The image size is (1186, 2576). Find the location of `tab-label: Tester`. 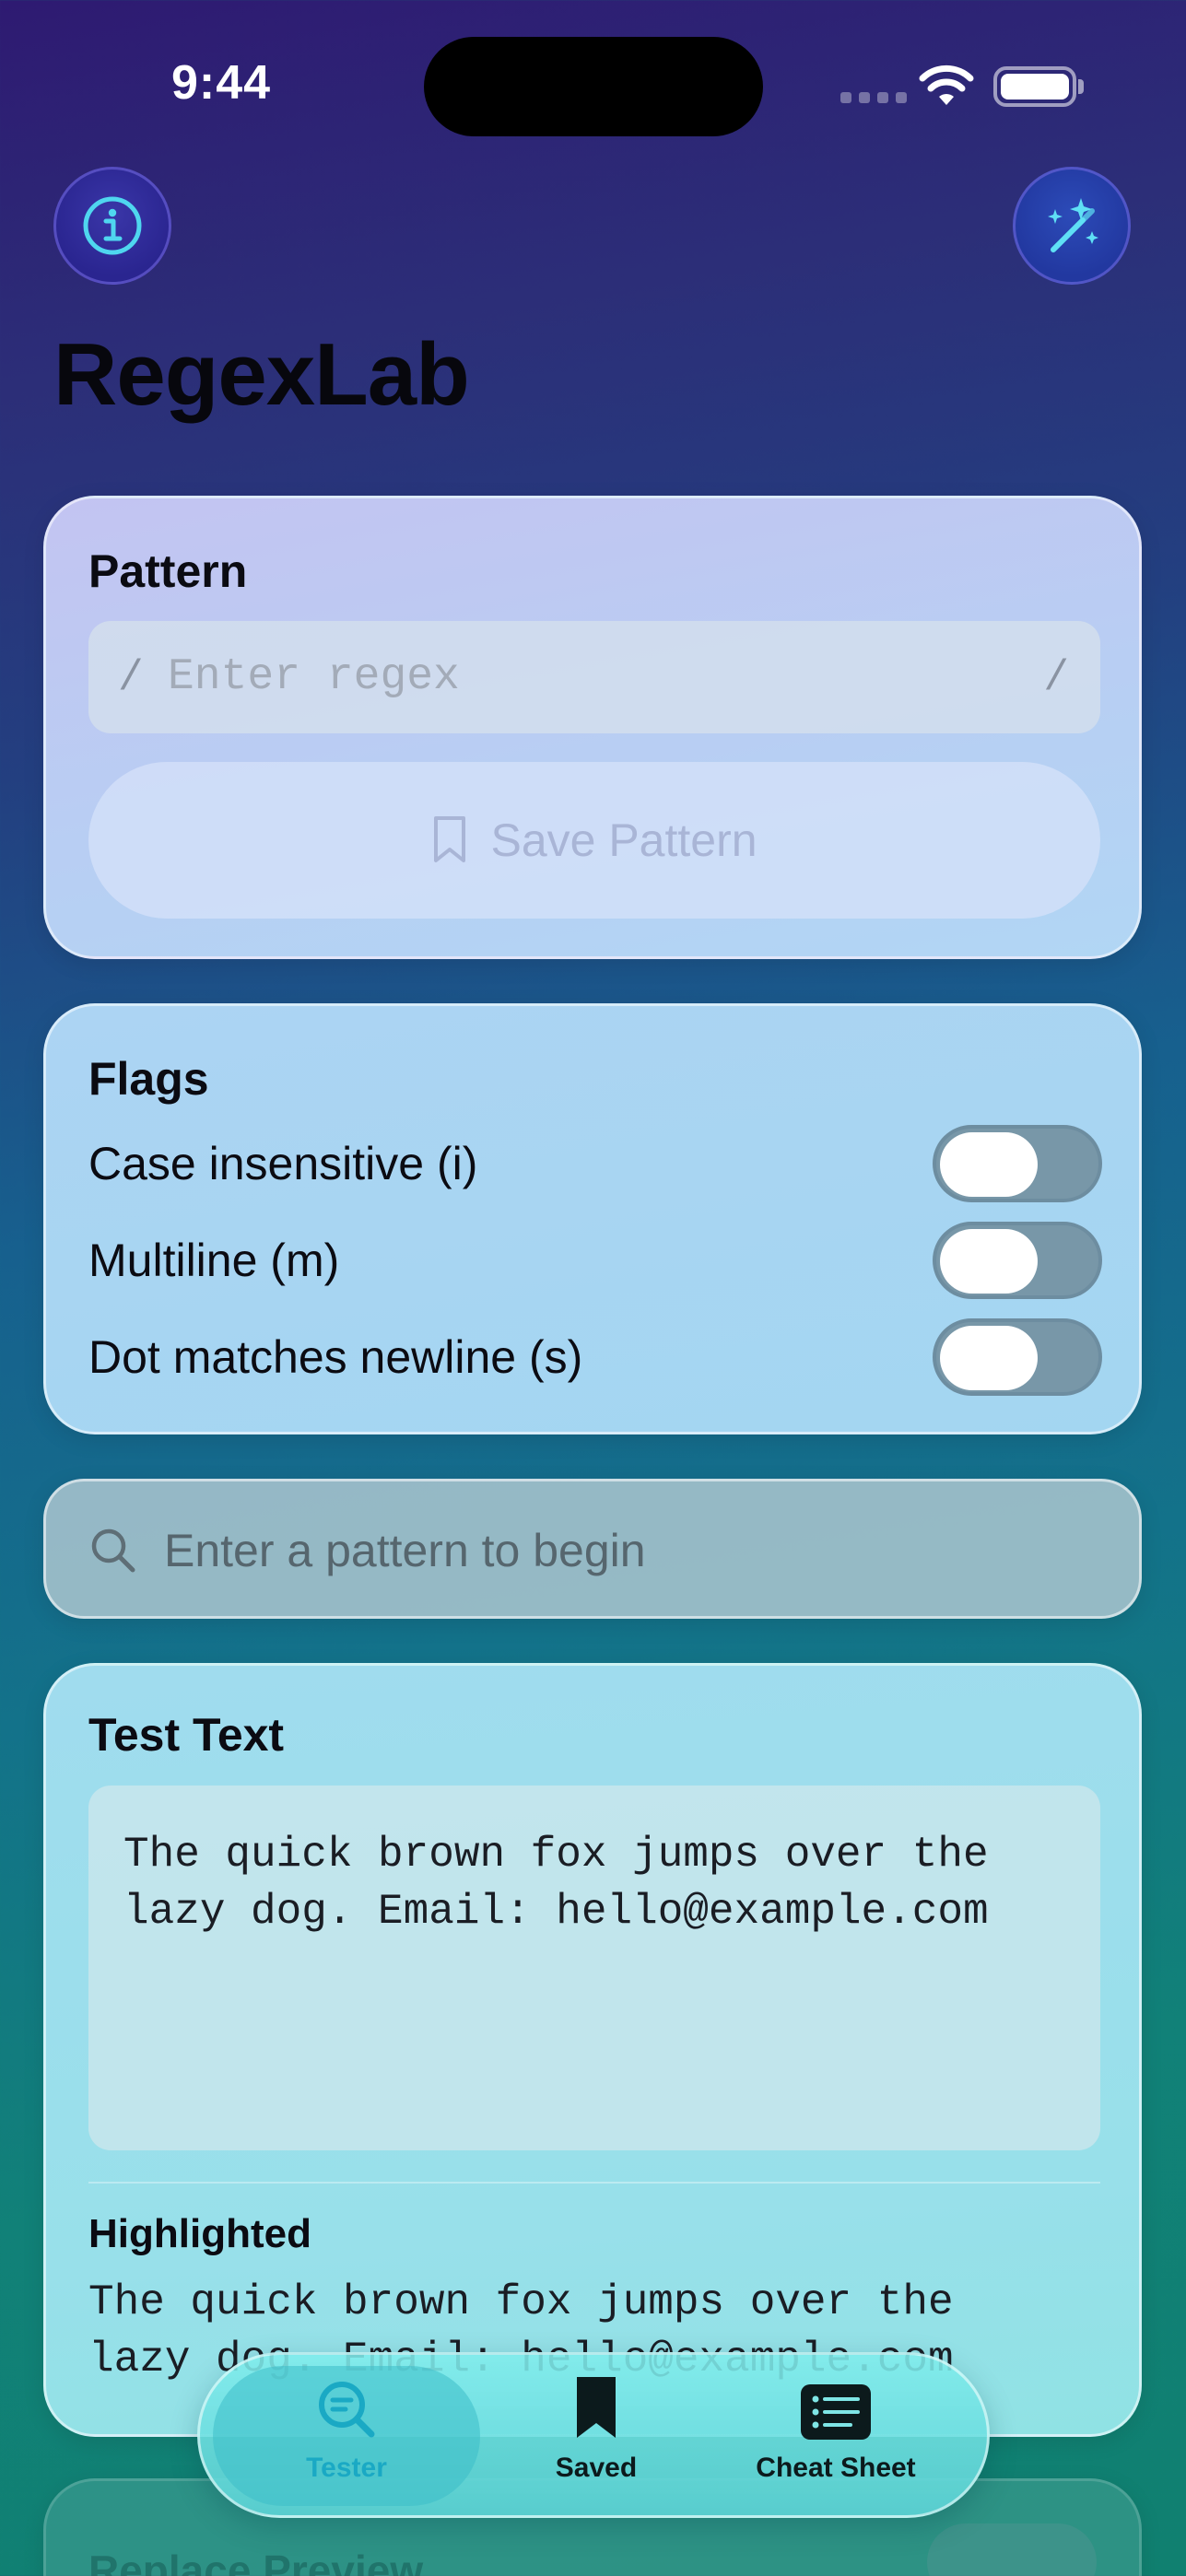

tab-label: Tester is located at coordinates (346, 2468).